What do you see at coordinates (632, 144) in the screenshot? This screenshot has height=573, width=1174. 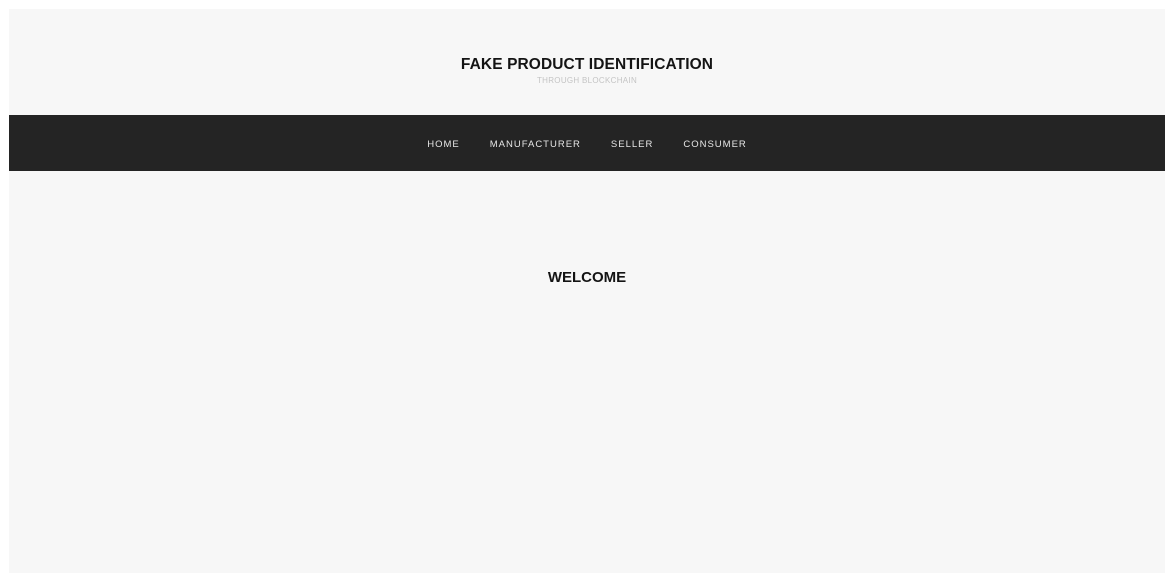 I see `nav-item-seller: SELLER` at bounding box center [632, 144].